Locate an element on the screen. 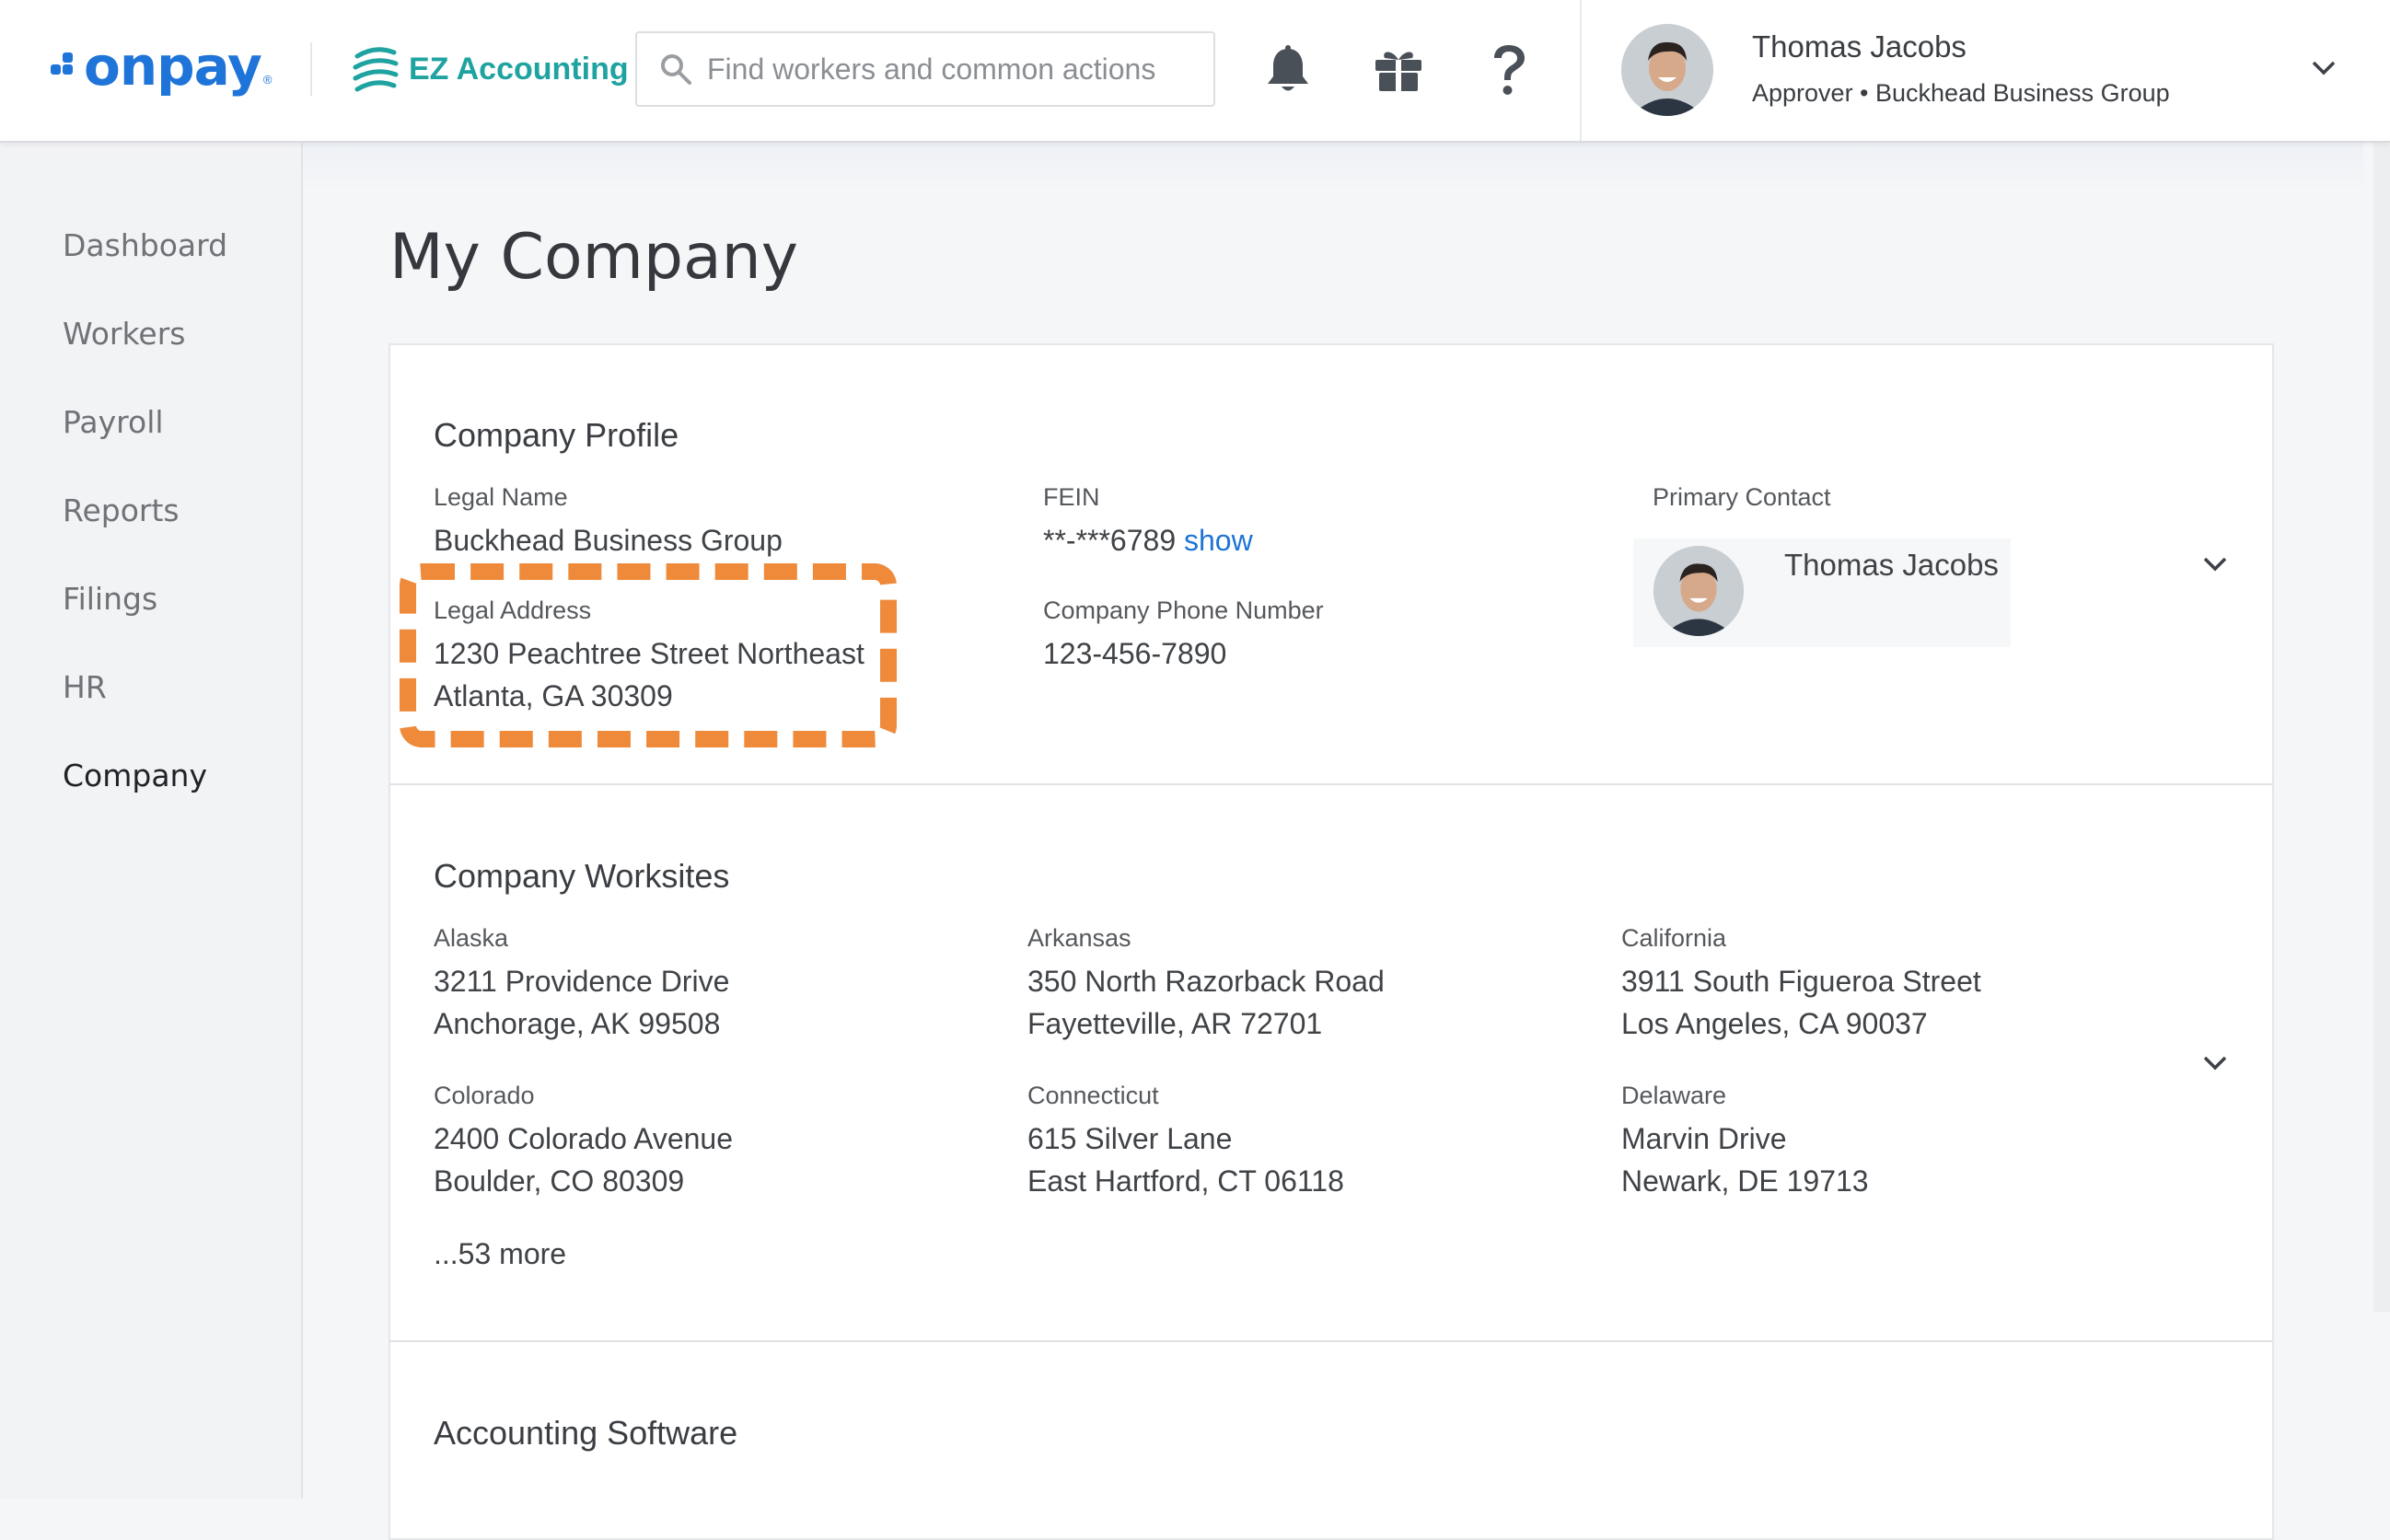  ez-accounting-label: EZ Accounting is located at coordinates (519, 69).